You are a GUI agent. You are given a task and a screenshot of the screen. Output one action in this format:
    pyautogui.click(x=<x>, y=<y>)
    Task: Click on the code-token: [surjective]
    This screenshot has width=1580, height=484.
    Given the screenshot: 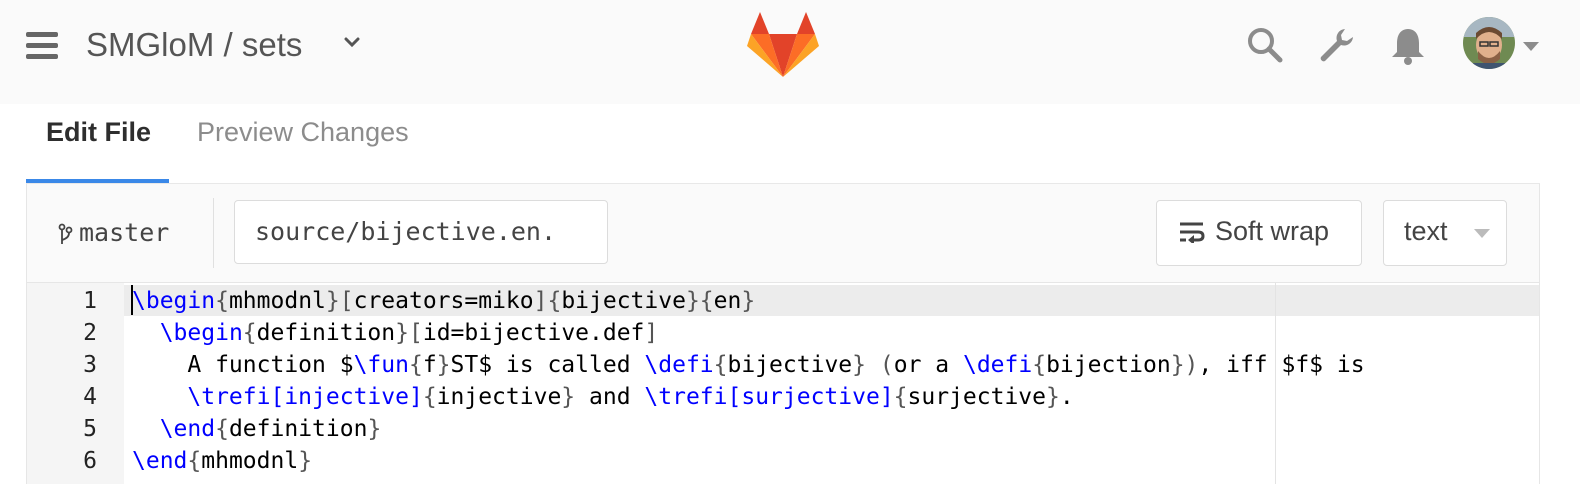 What is the action you would take?
    pyautogui.click(x=810, y=397)
    